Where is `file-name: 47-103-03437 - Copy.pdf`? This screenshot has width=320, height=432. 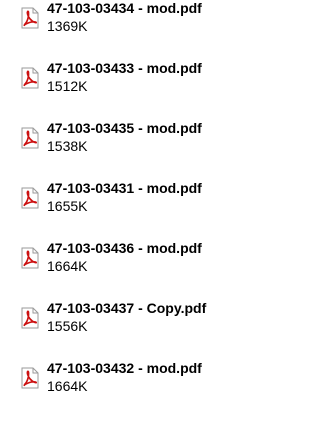
file-name: 47-103-03437 - Copy.pdf is located at coordinates (127, 308).